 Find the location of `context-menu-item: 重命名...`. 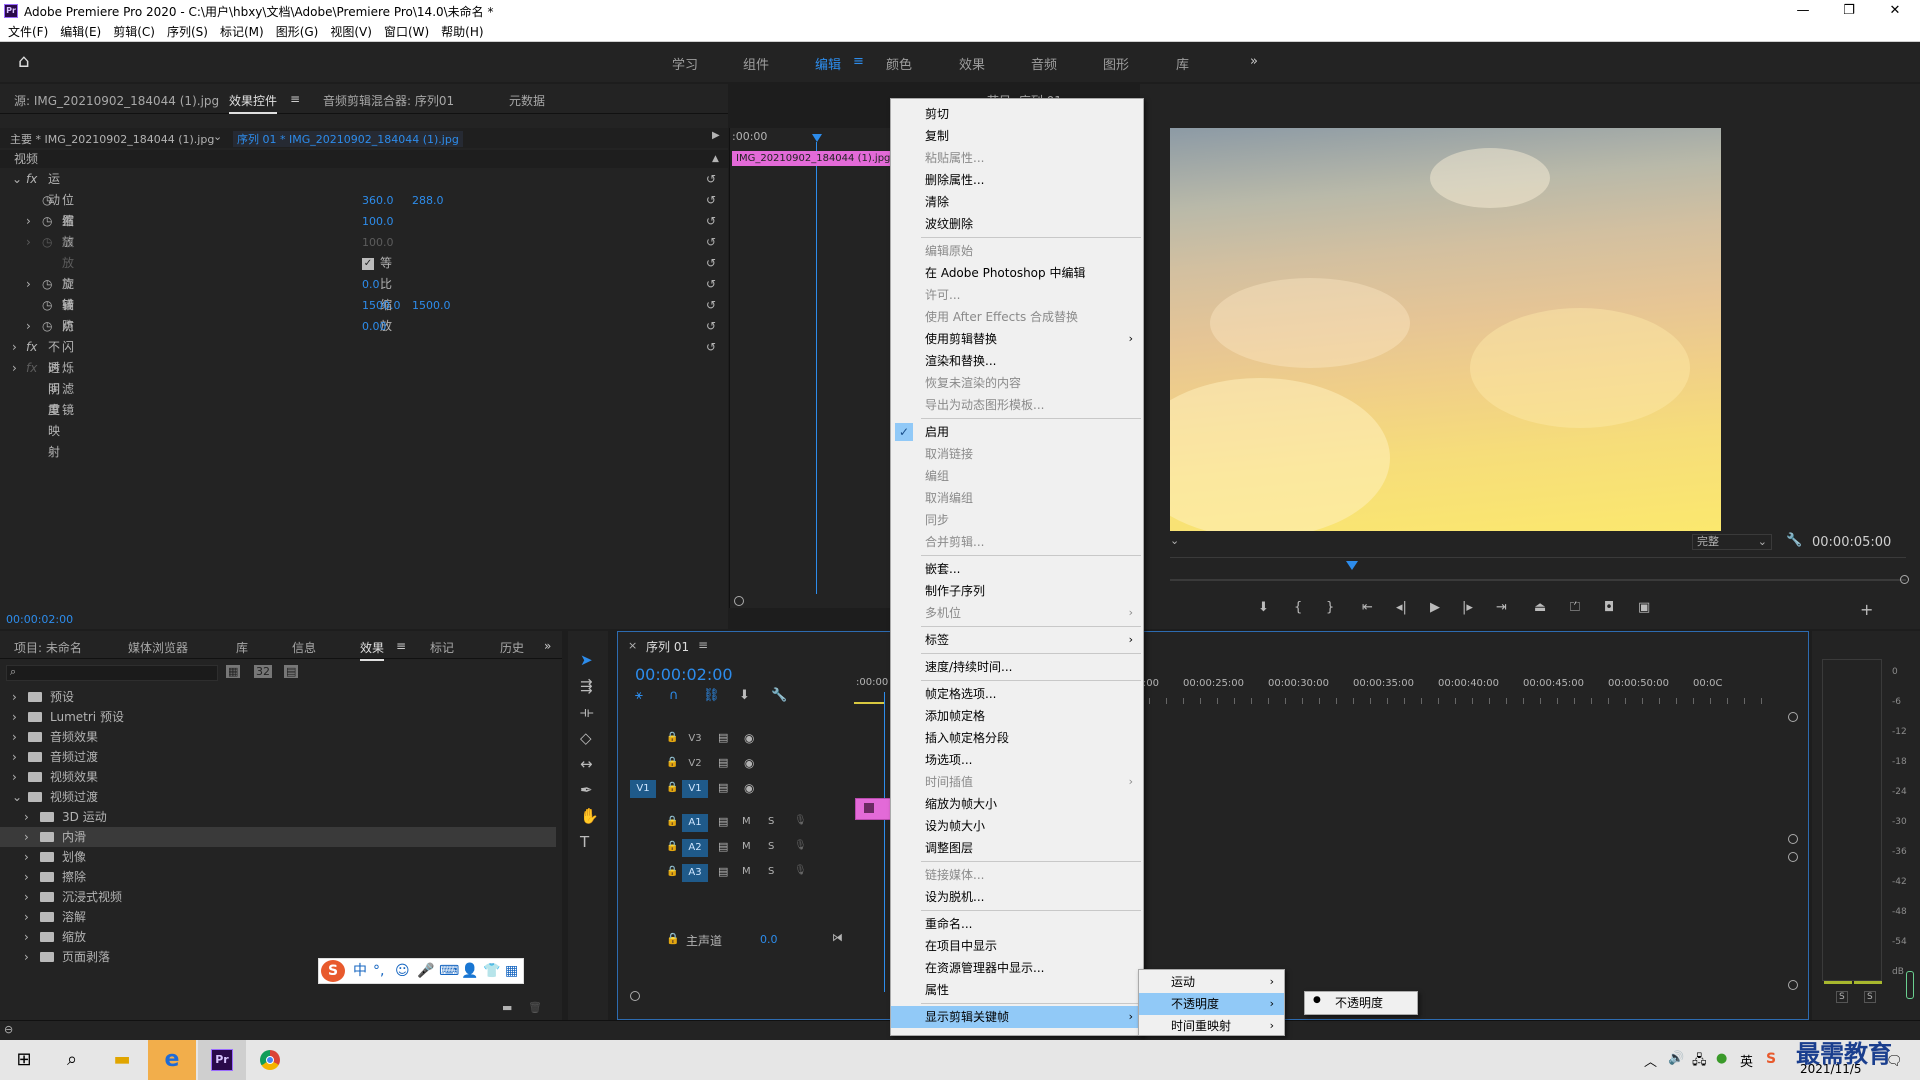

context-menu-item: 重命名... is located at coordinates (1017, 924).